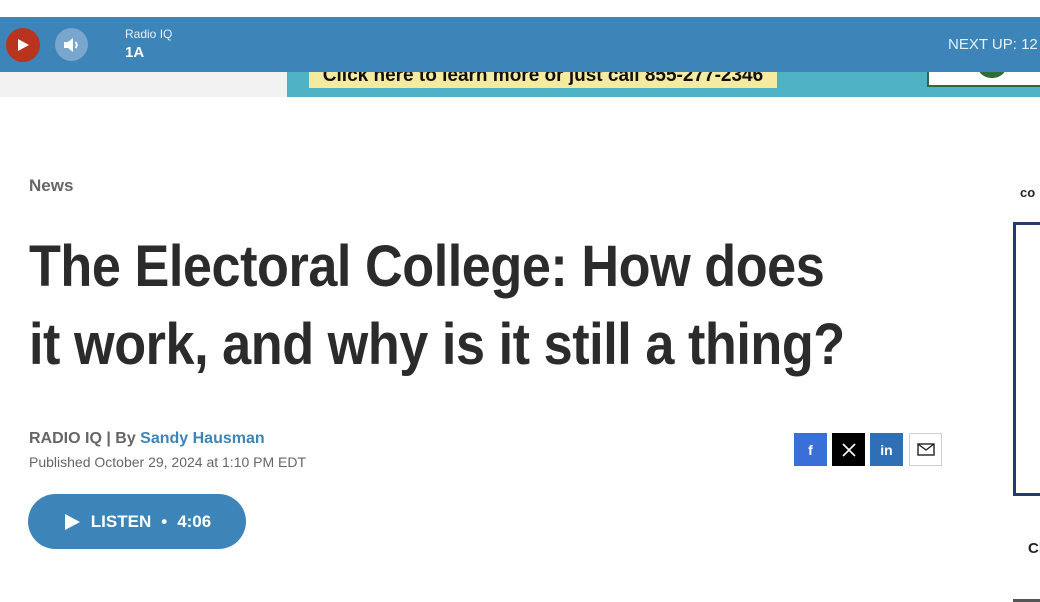 The image size is (1040, 602). Describe the element at coordinates (1026, 359) in the screenshot. I see `sidebar-ad-box` at that location.